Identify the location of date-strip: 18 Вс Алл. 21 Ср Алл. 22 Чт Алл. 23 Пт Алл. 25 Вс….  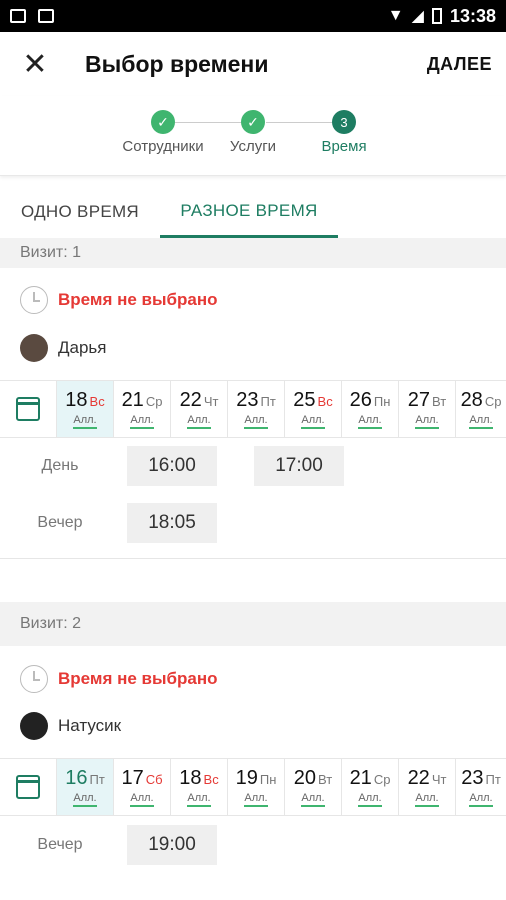
(253, 409).